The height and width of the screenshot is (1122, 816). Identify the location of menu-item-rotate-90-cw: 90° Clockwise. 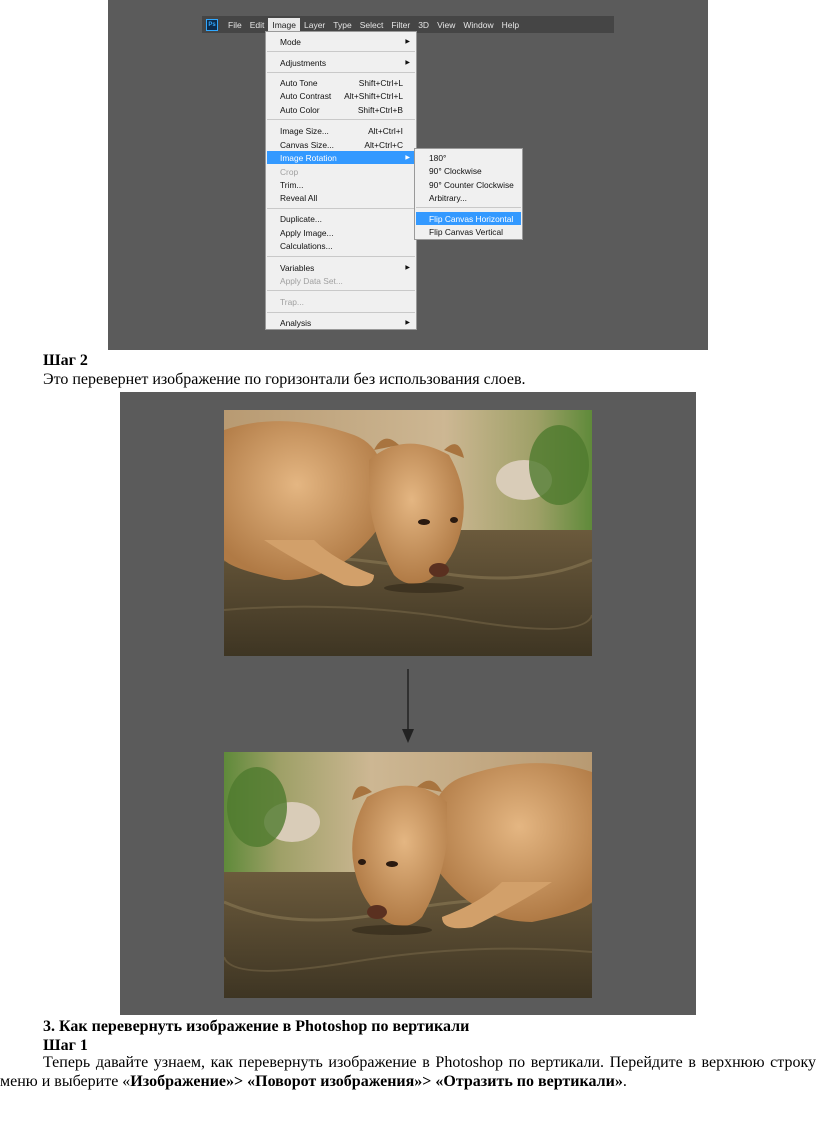
(468, 170).